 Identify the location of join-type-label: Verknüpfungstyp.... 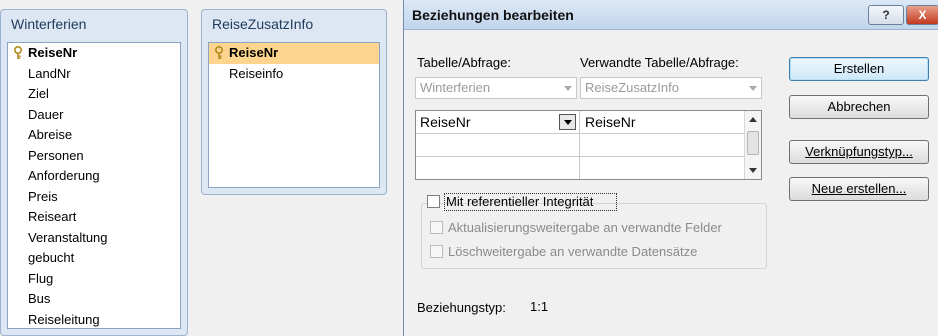
(859, 151).